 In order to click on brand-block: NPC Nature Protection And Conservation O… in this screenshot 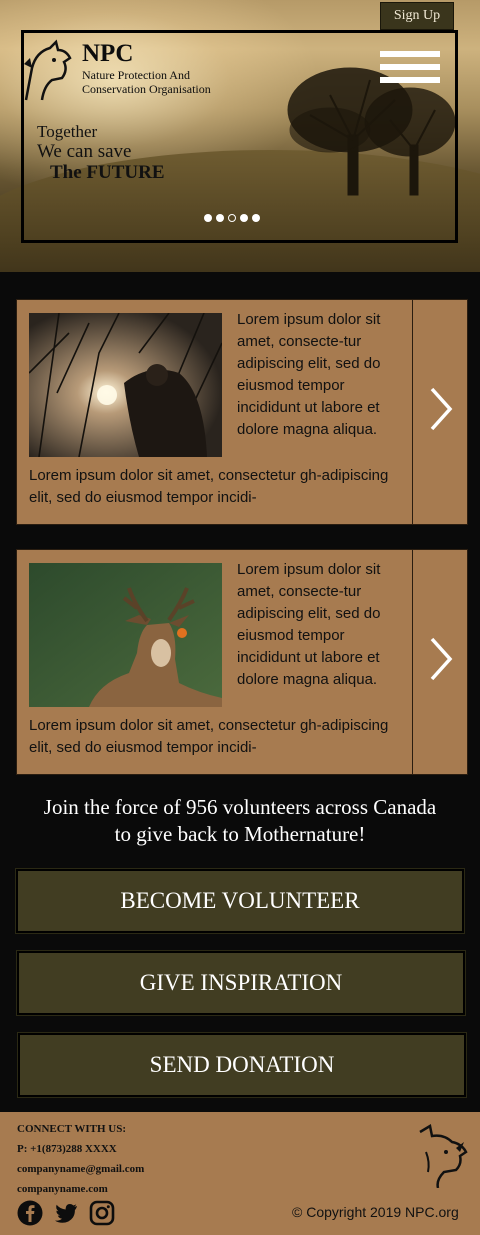, I will do `click(146, 68)`.